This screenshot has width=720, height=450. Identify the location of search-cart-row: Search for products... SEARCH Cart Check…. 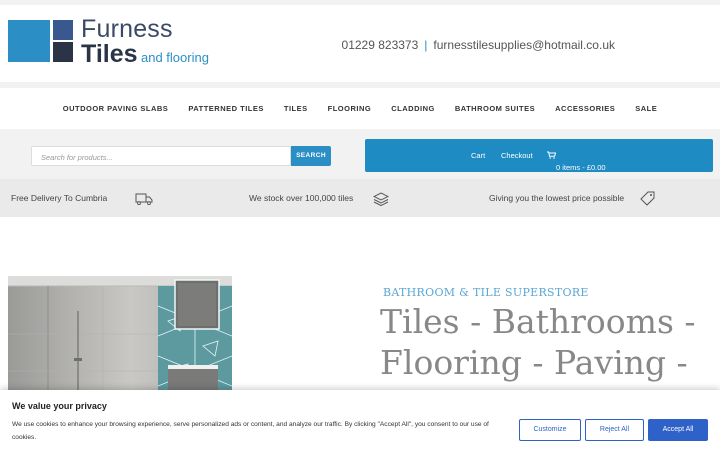
(360, 156).